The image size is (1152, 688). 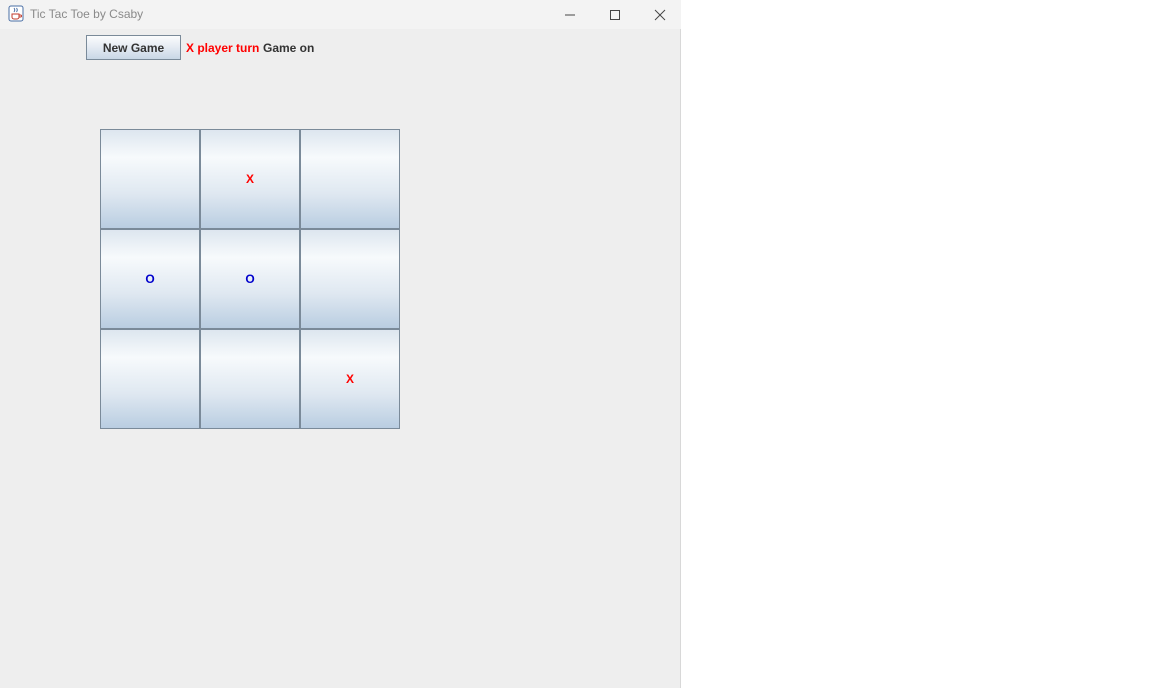 What do you see at coordinates (289, 48) in the screenshot?
I see `game-status: Game on` at bounding box center [289, 48].